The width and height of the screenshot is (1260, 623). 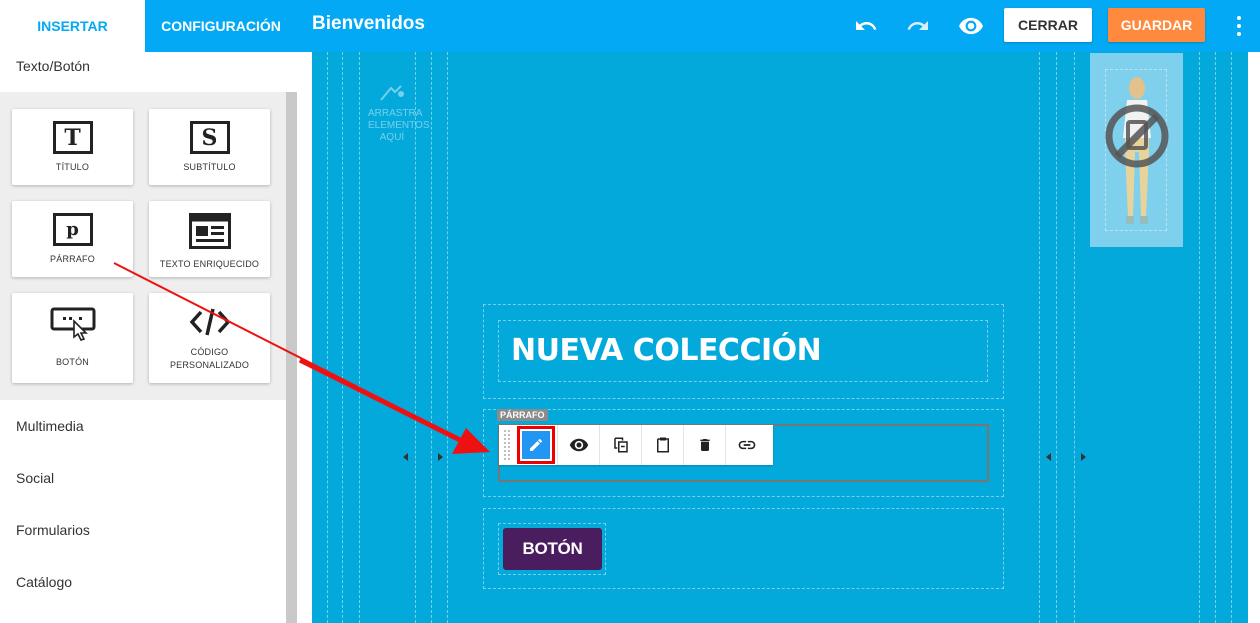 I want to click on widget-label: PÁRRAFO, so click(x=72, y=259).